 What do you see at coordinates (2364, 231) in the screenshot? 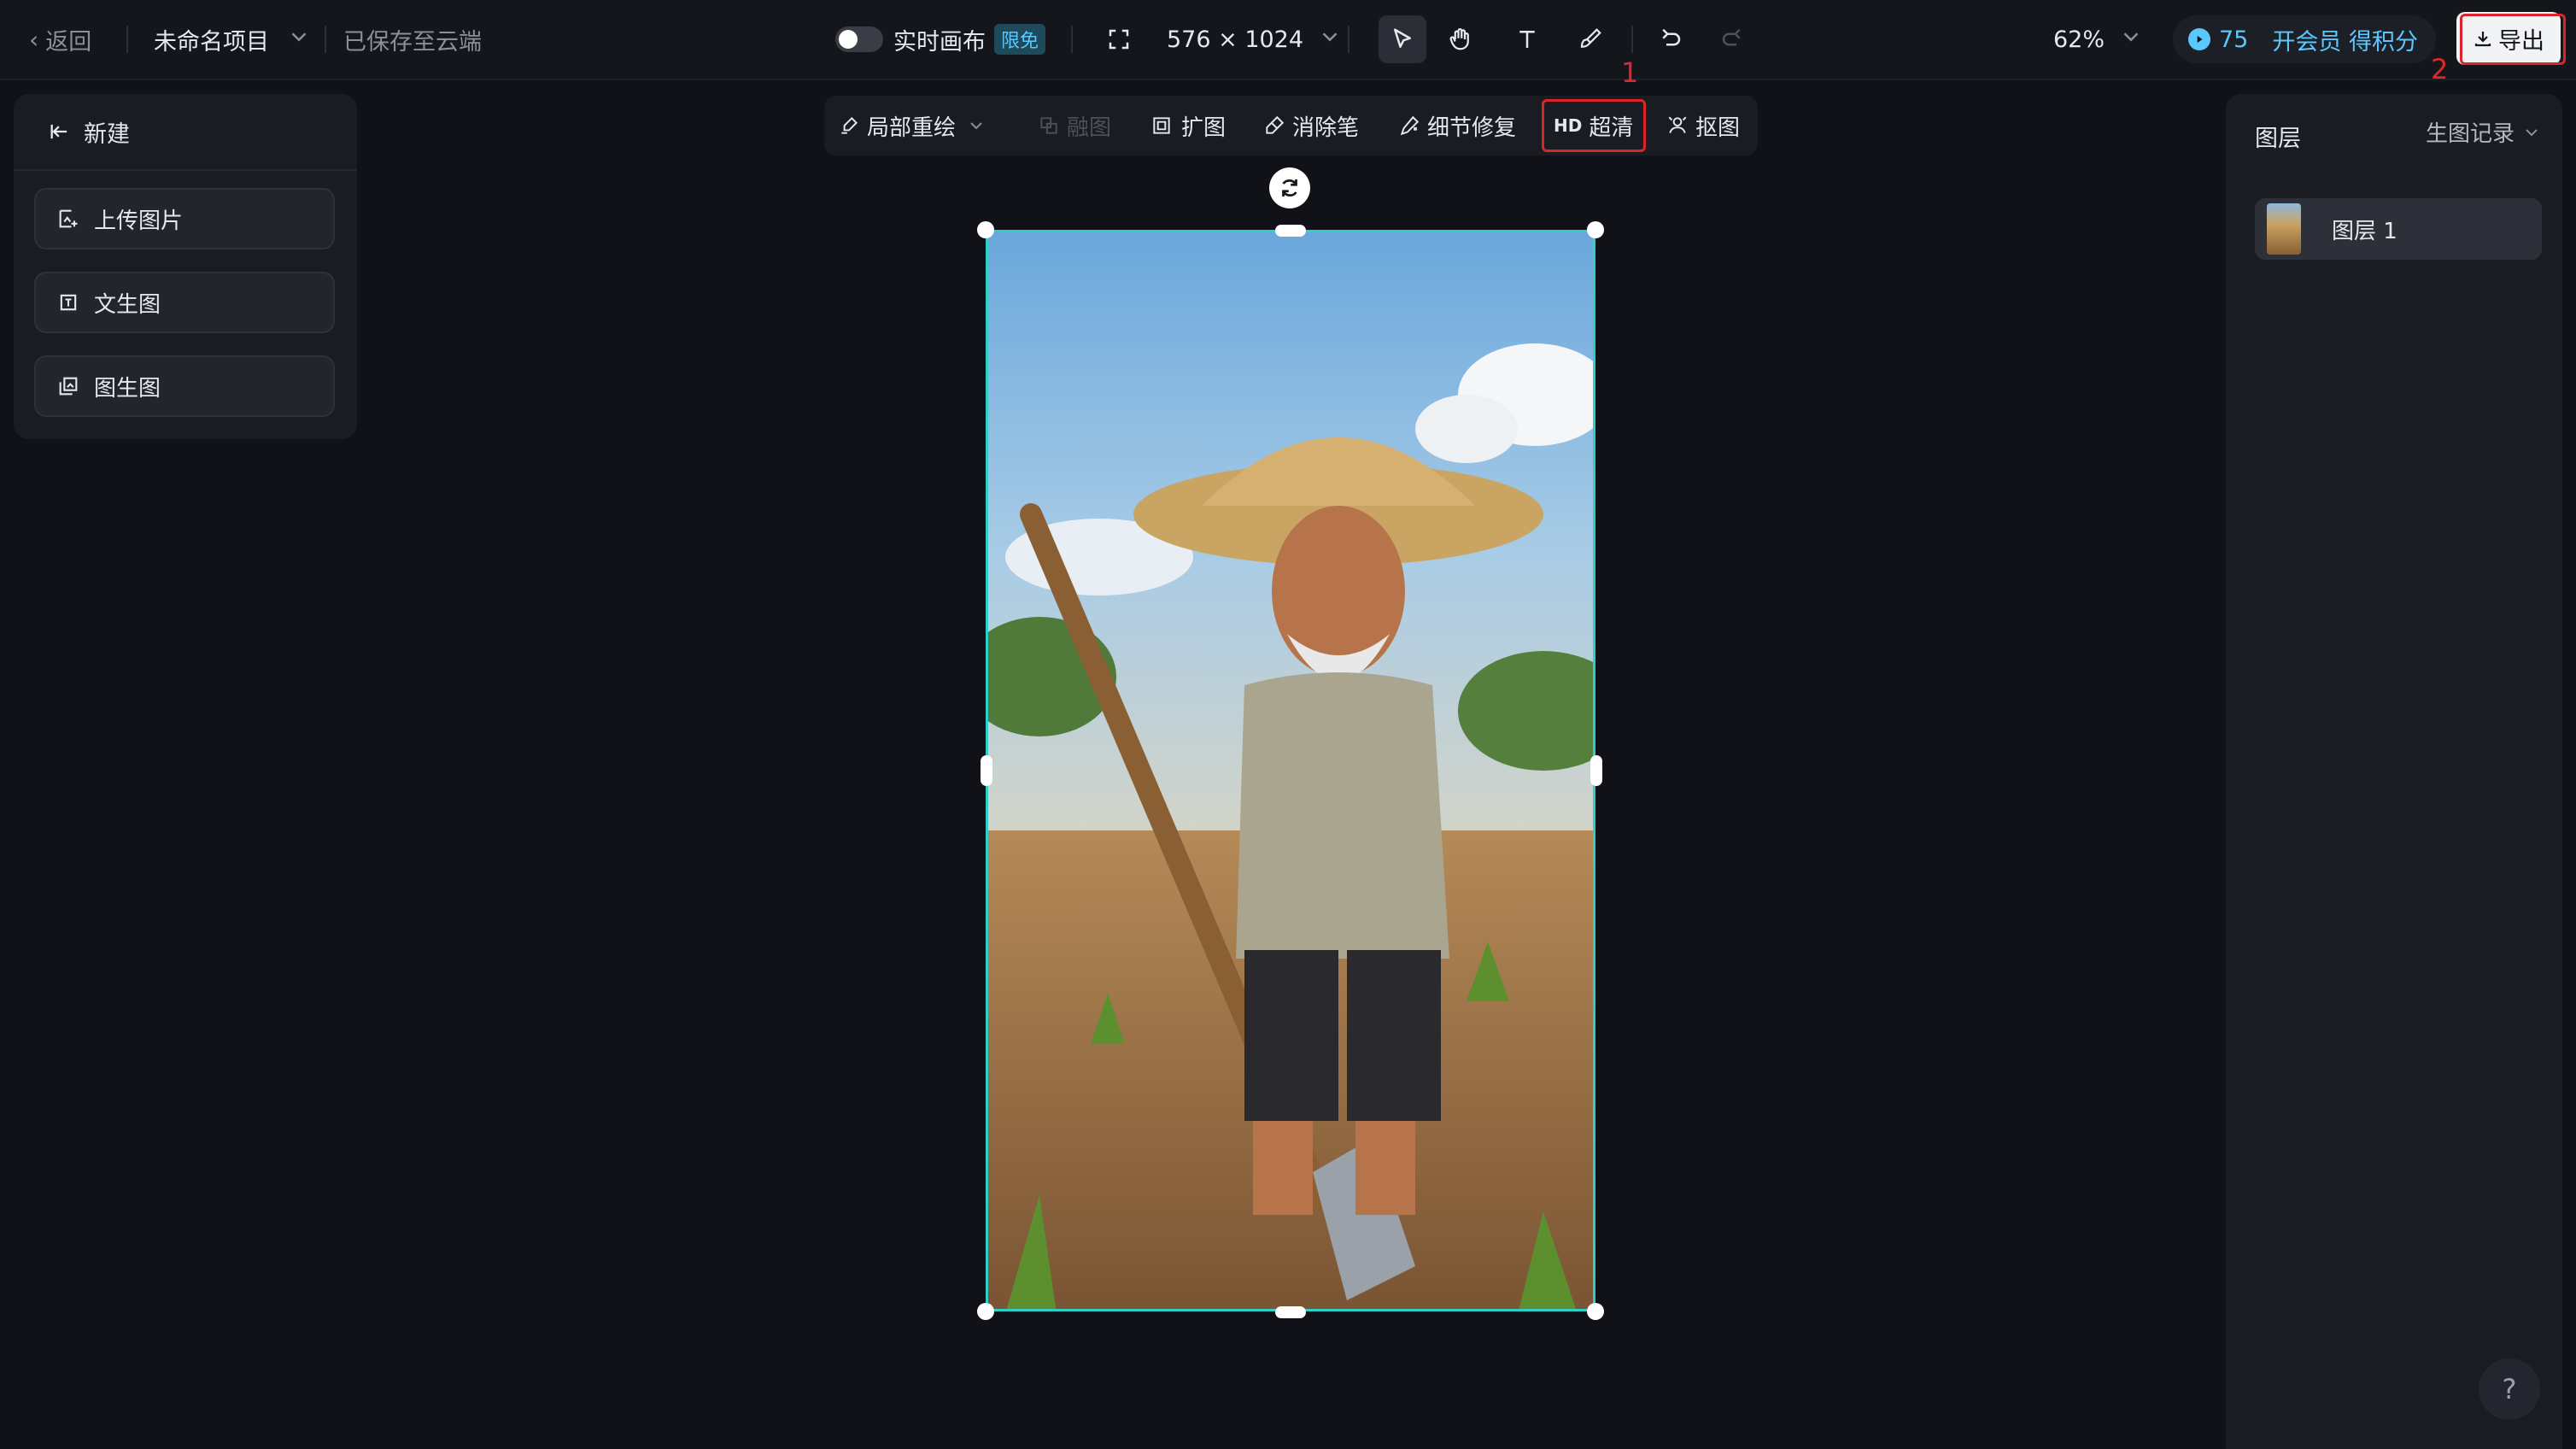
I see `layer-name: 图层 1` at bounding box center [2364, 231].